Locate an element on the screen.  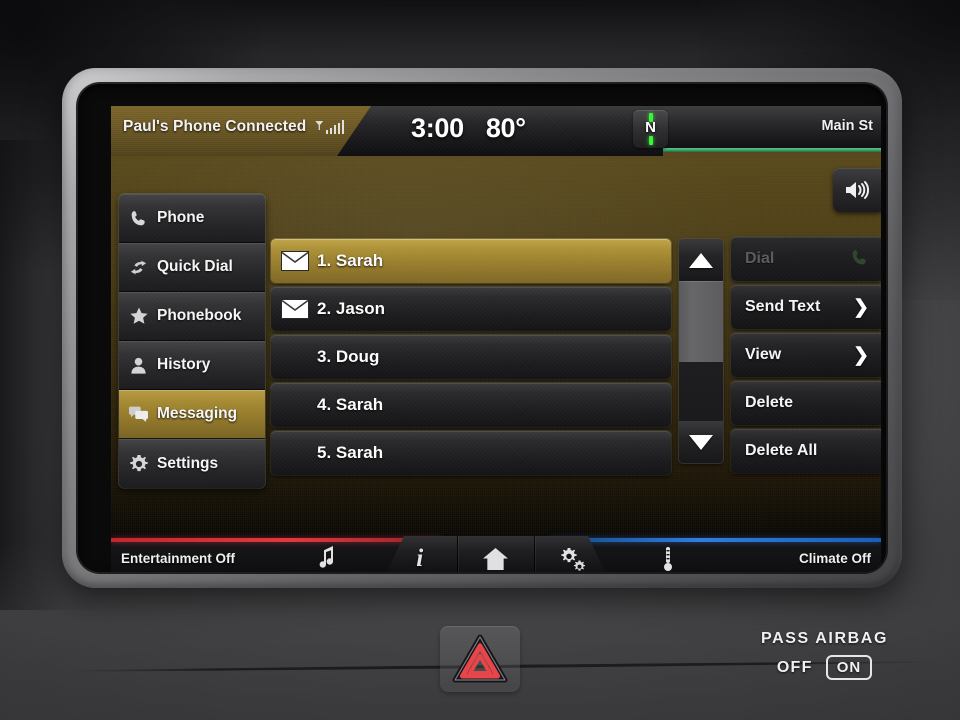
gears-icon is located at coordinates (573, 559).